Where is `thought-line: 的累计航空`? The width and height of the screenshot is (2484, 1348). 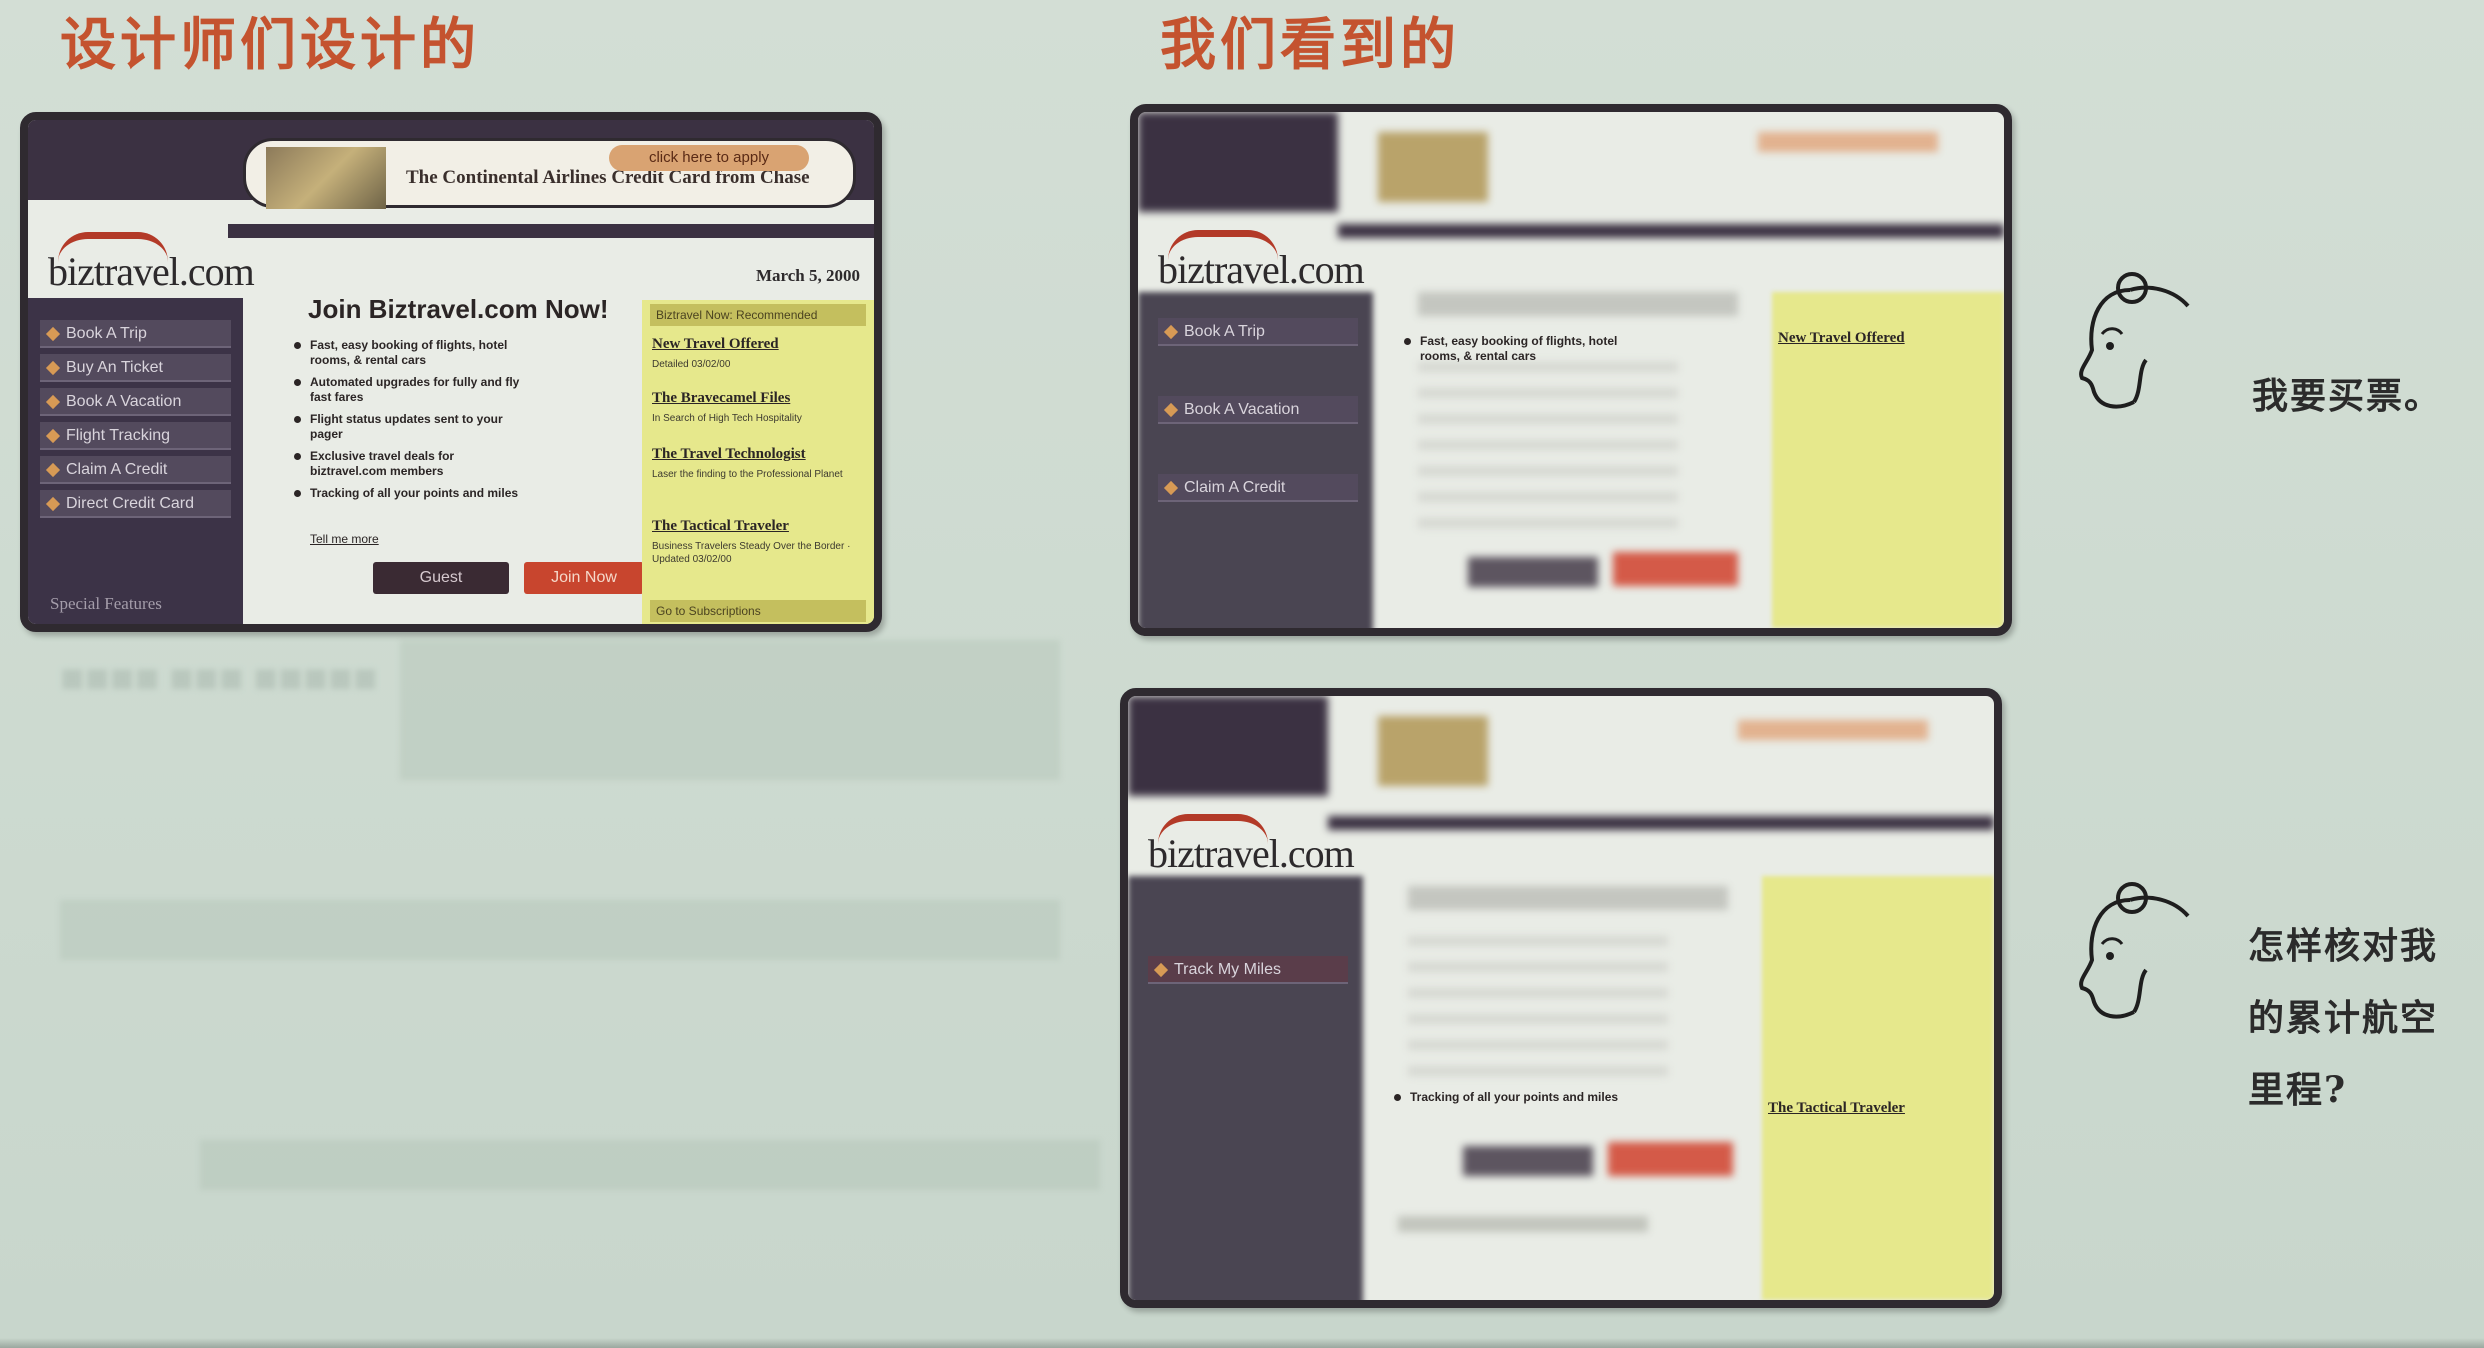
thought-line: 的累计航空 is located at coordinates (2343, 1018).